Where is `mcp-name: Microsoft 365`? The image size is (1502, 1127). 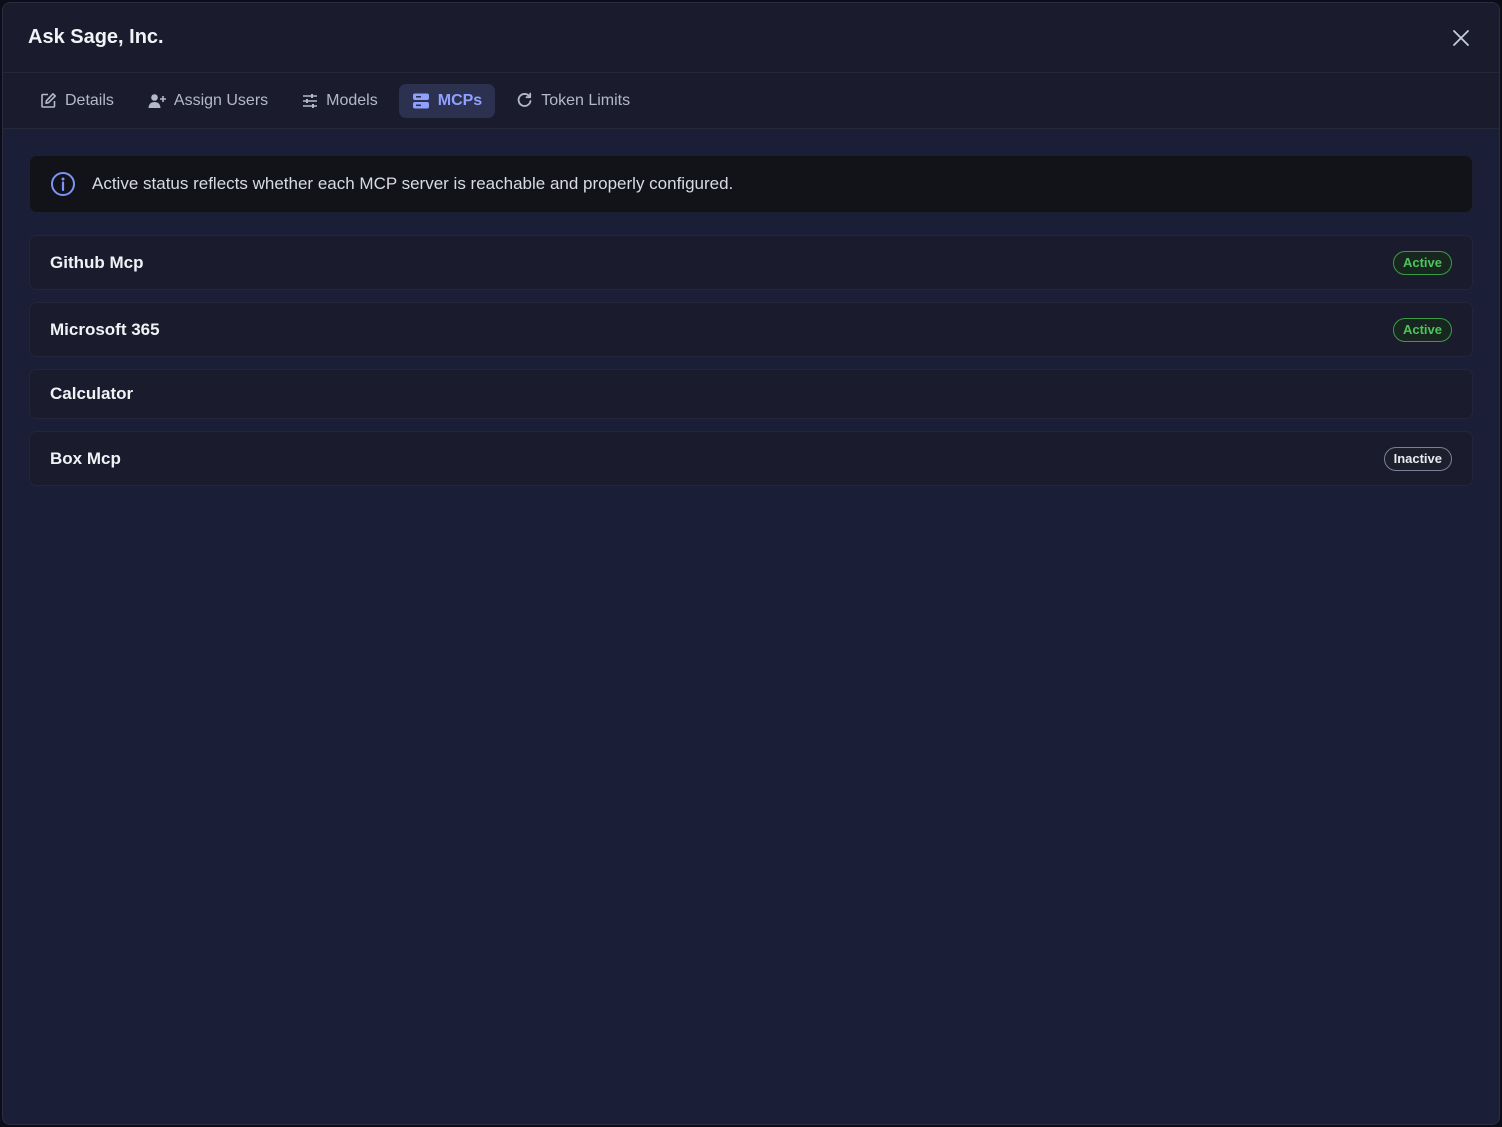
mcp-name: Microsoft 365 is located at coordinates (105, 329).